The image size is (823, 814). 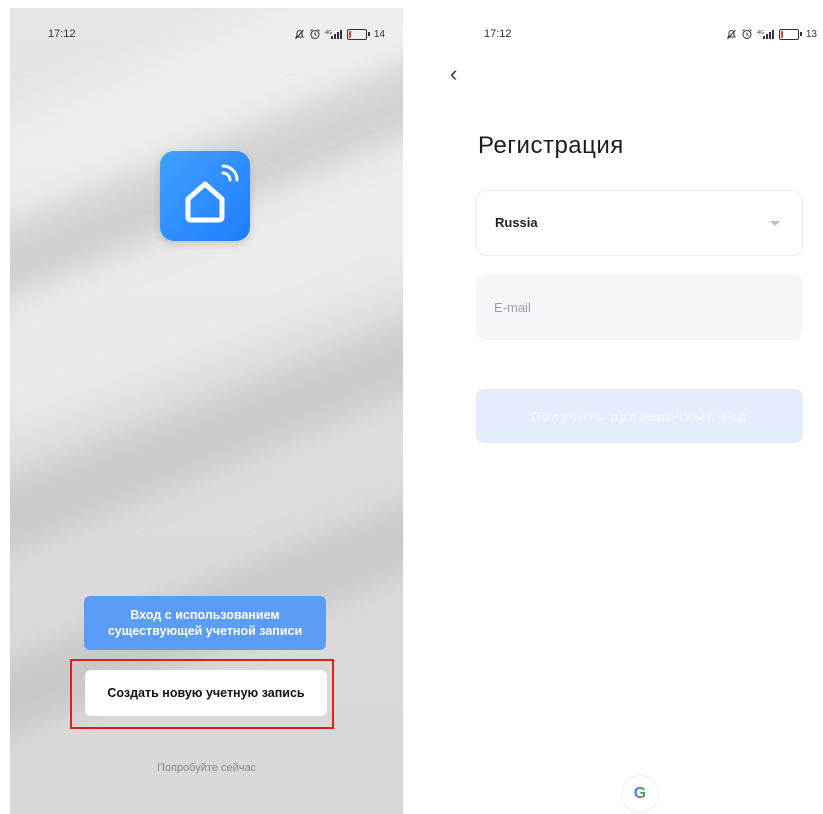 I want to click on status-bar: 17:12 4G 14, so click(x=206, y=36).